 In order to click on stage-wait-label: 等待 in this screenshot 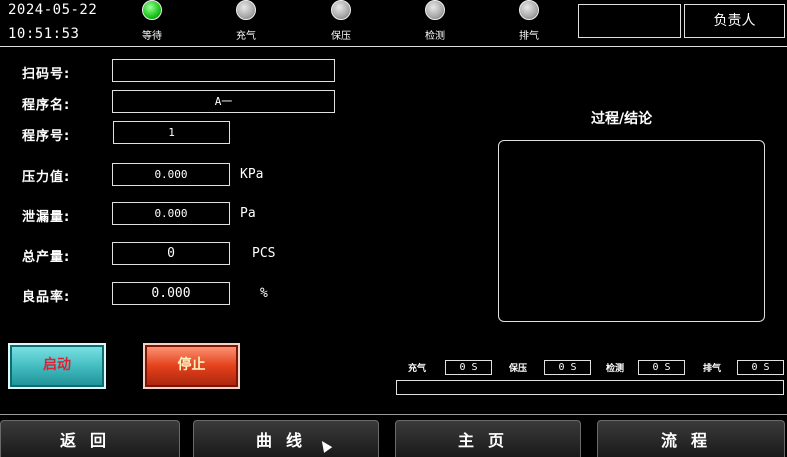, I will do `click(152, 36)`.